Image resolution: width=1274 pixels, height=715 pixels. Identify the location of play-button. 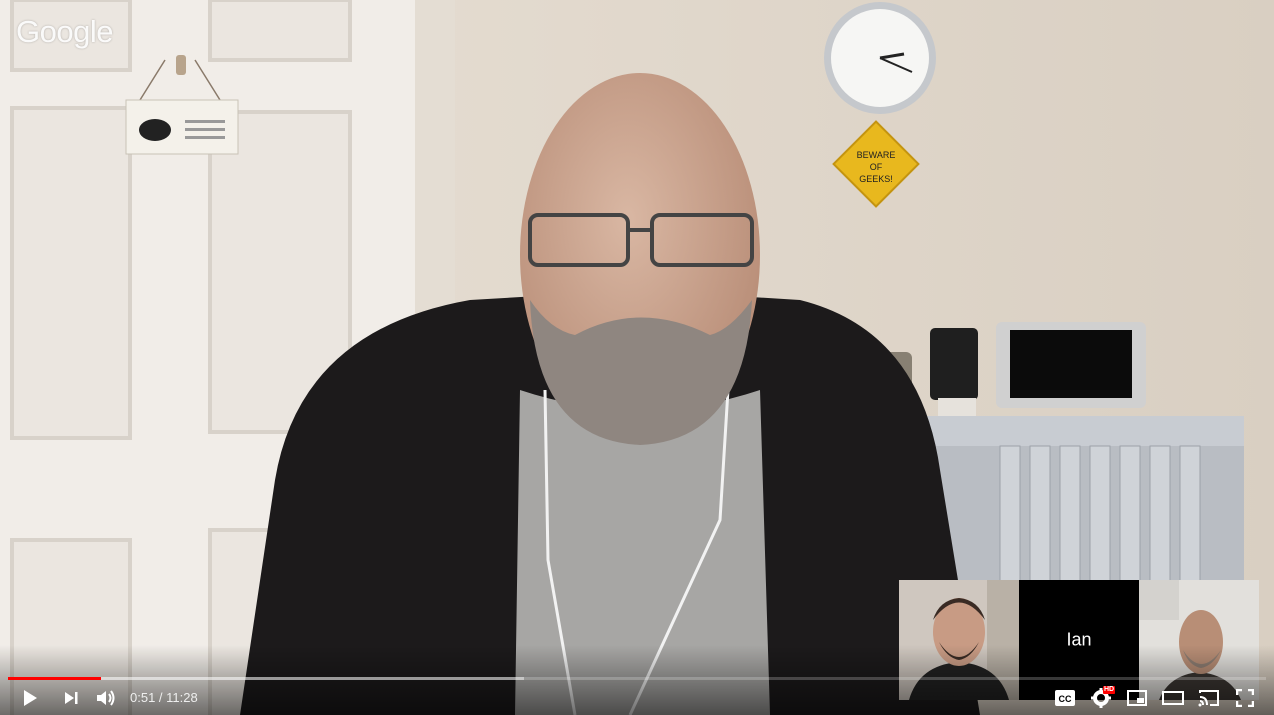
(30, 698).